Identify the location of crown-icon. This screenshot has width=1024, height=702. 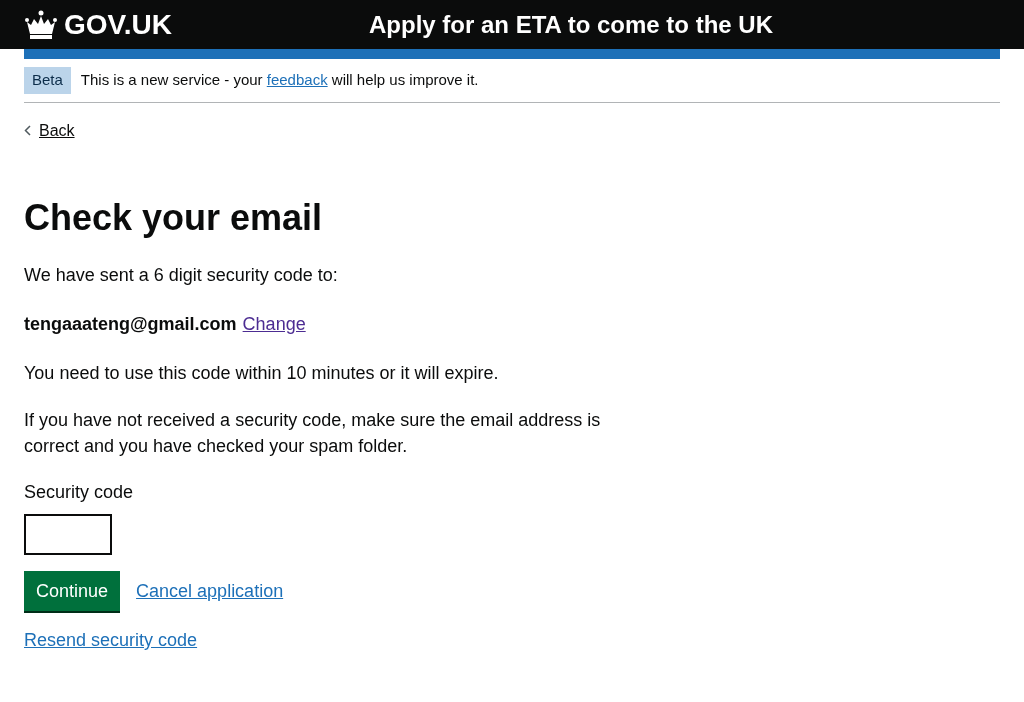
(41, 24).